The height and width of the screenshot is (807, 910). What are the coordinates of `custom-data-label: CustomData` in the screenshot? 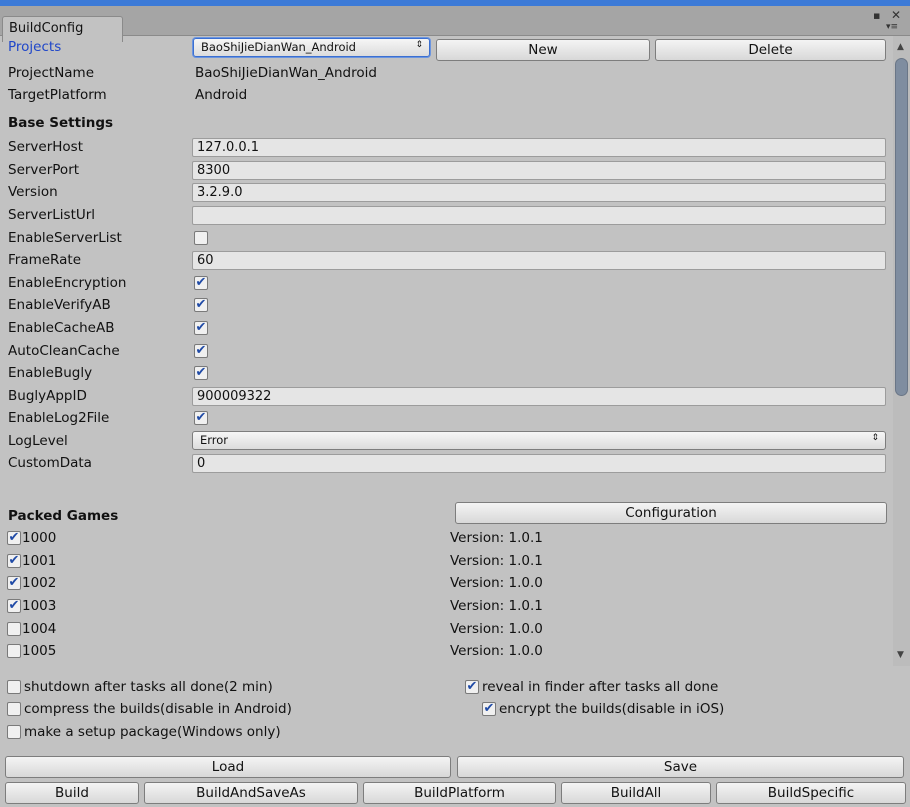 It's located at (50, 463).